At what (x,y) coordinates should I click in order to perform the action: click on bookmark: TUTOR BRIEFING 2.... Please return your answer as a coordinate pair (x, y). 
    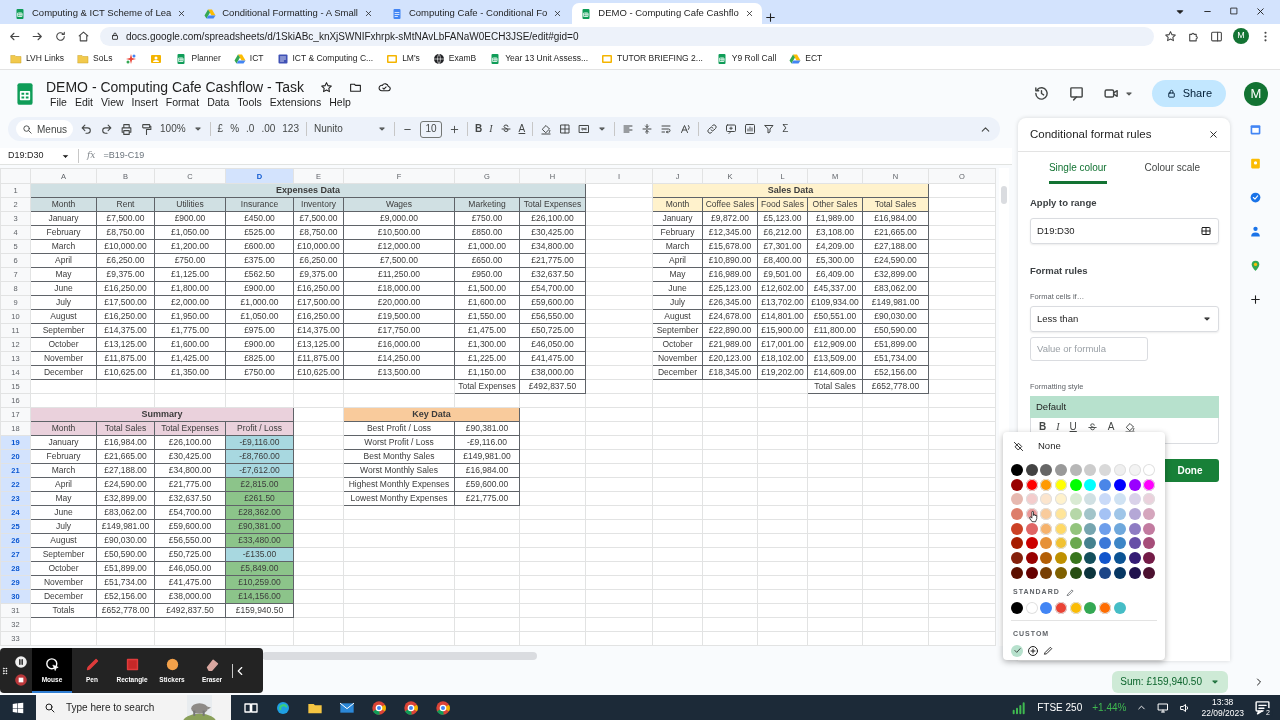
    Looking at the image, I should click on (652, 58).